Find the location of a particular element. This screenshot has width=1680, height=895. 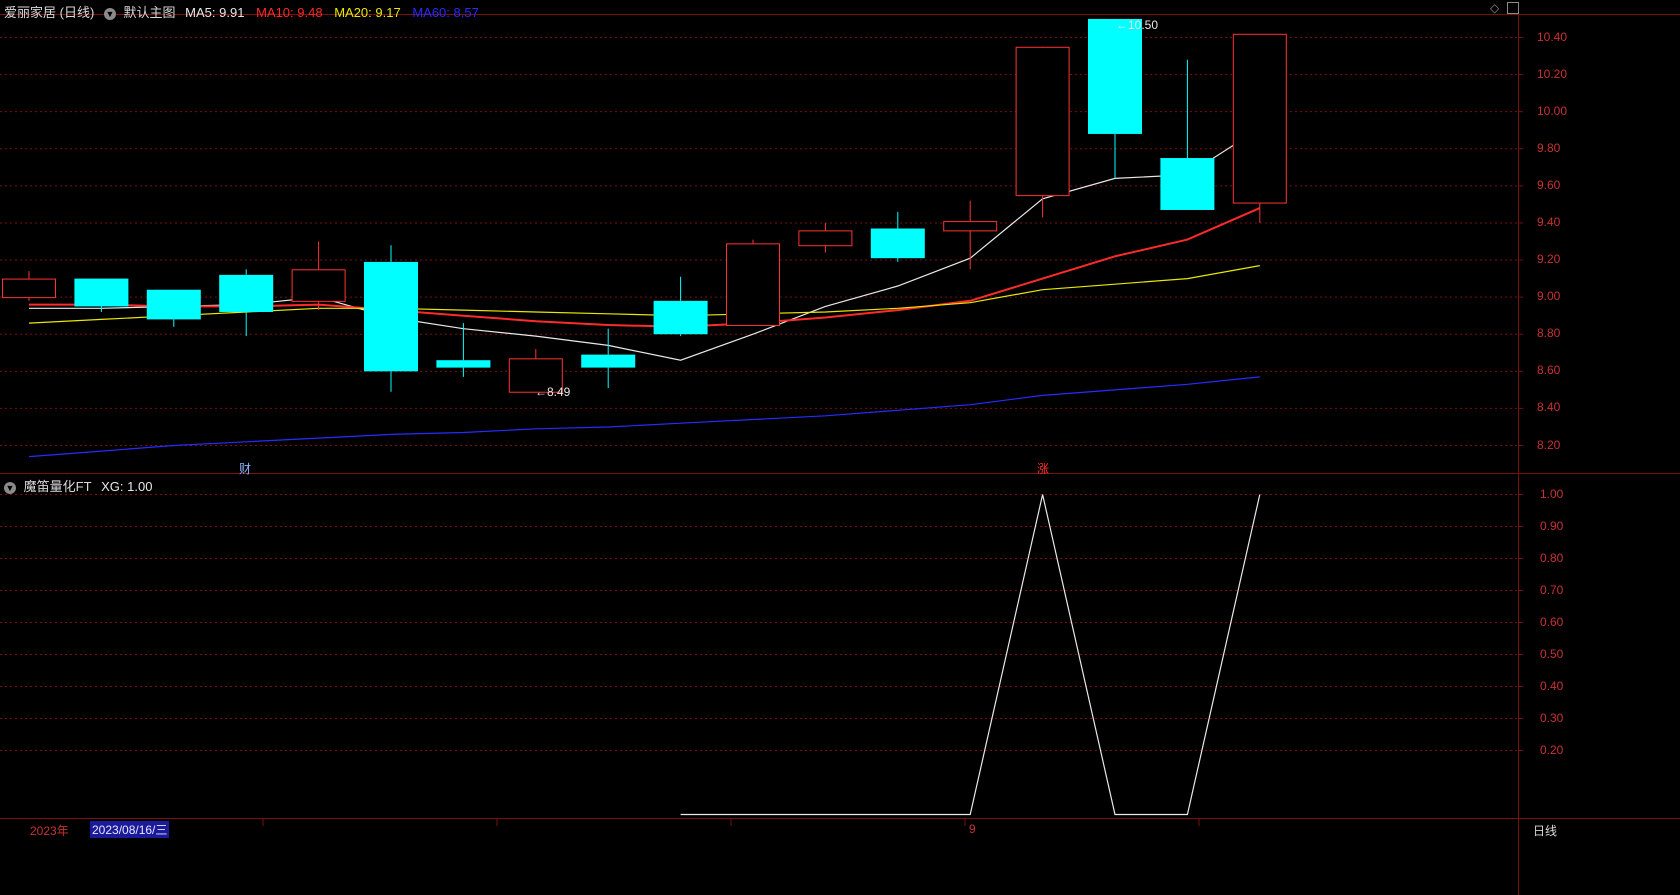

indicator-tick-label: 0.70 is located at coordinates (1552, 589).